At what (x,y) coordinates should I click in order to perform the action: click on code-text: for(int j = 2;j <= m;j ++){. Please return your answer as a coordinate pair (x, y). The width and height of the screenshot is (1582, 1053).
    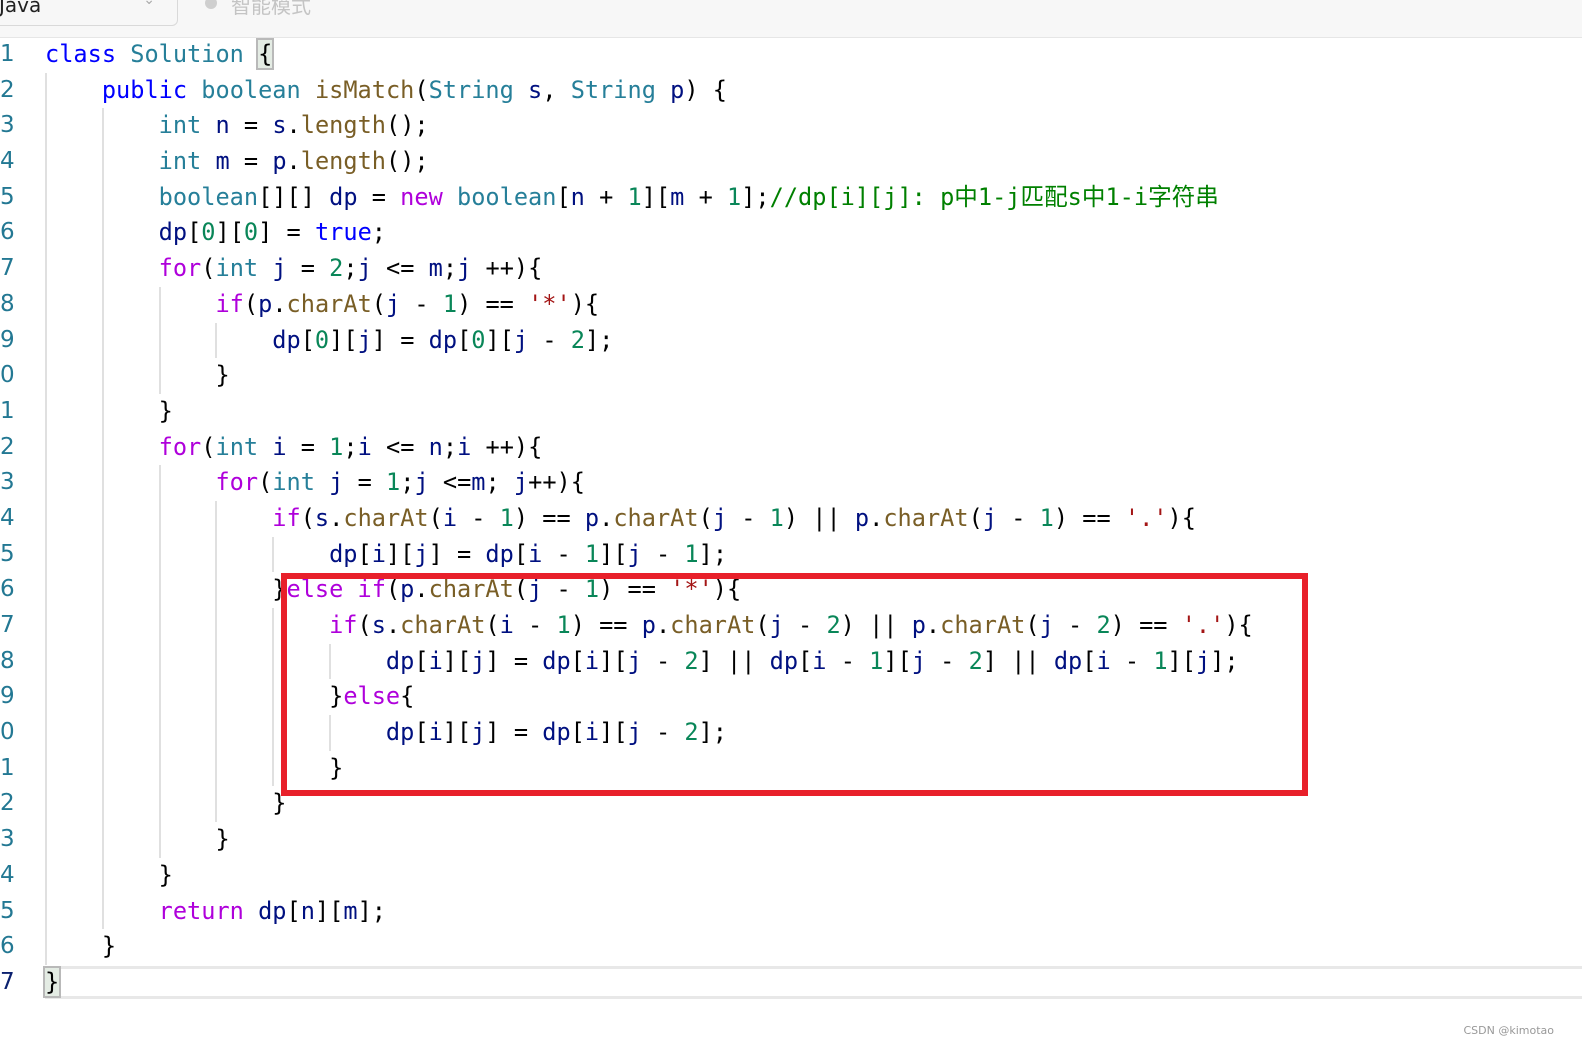
    Looking at the image, I should click on (350, 268).